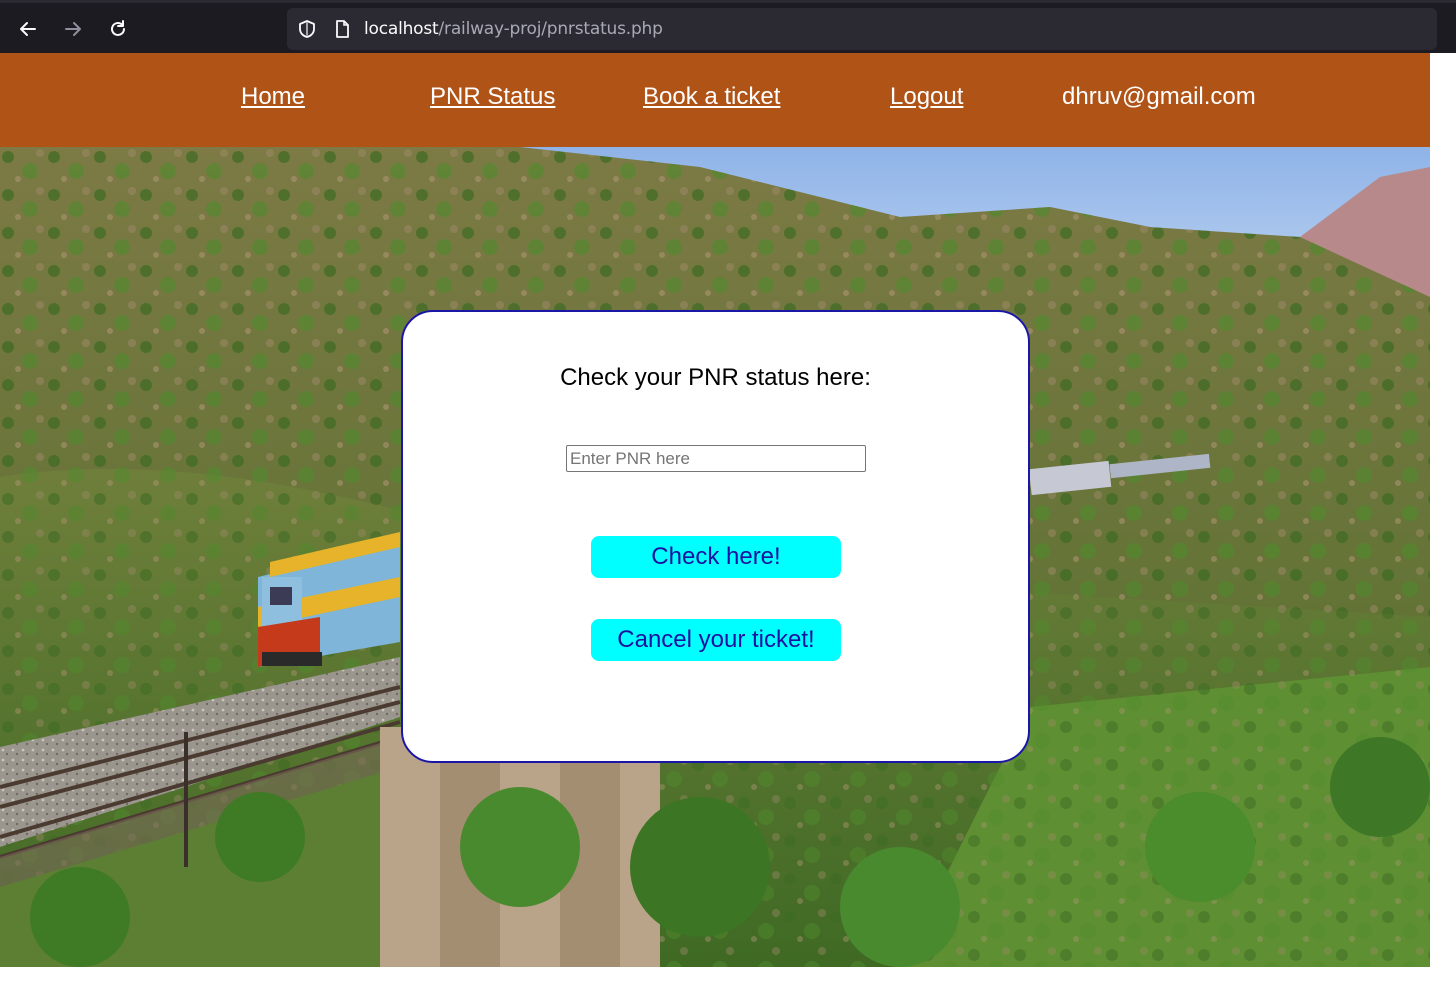  I want to click on nav-book-ticket-link: Book a ticket, so click(711, 97).